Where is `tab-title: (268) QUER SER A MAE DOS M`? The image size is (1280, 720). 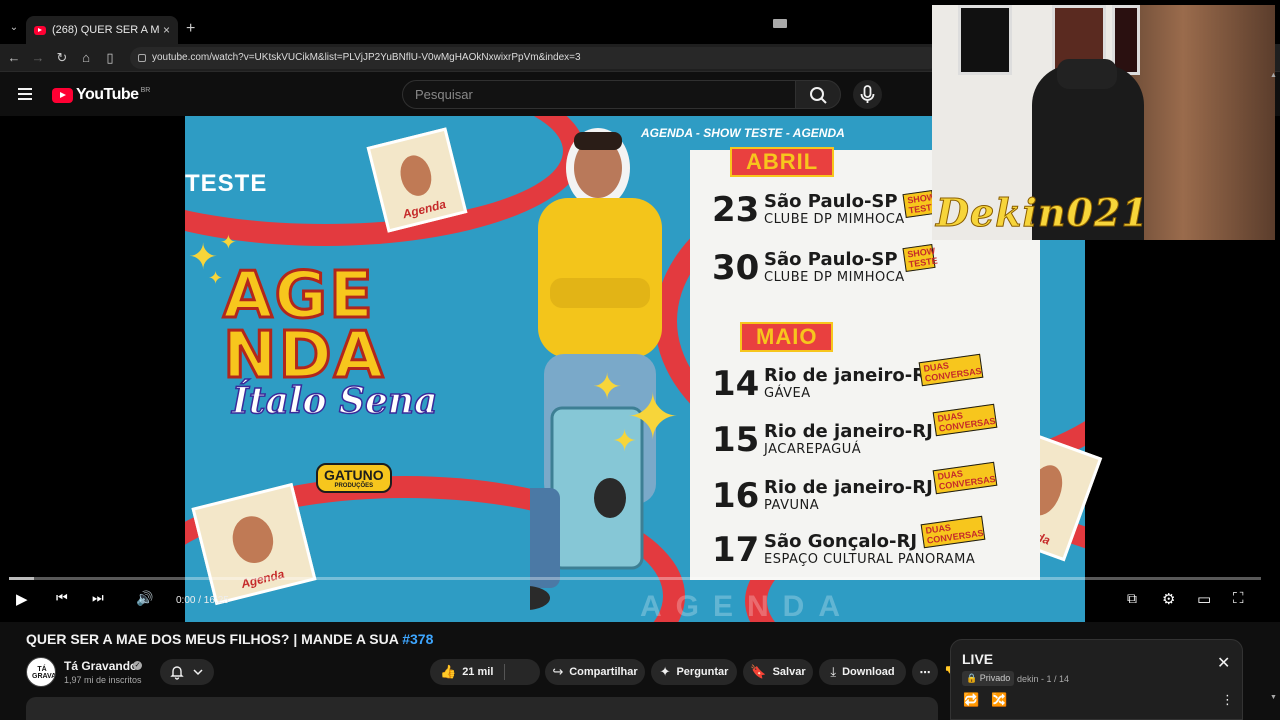
tab-title: (268) QUER SER A MAE DOS M is located at coordinates (105, 30).